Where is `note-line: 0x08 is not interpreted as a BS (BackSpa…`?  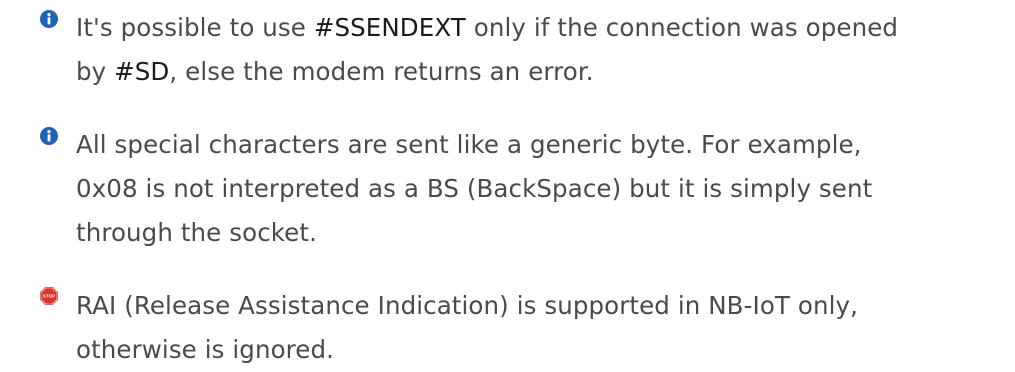
note-line: 0x08 is not interpreted as a BS (BackSpa… is located at coordinates (474, 188).